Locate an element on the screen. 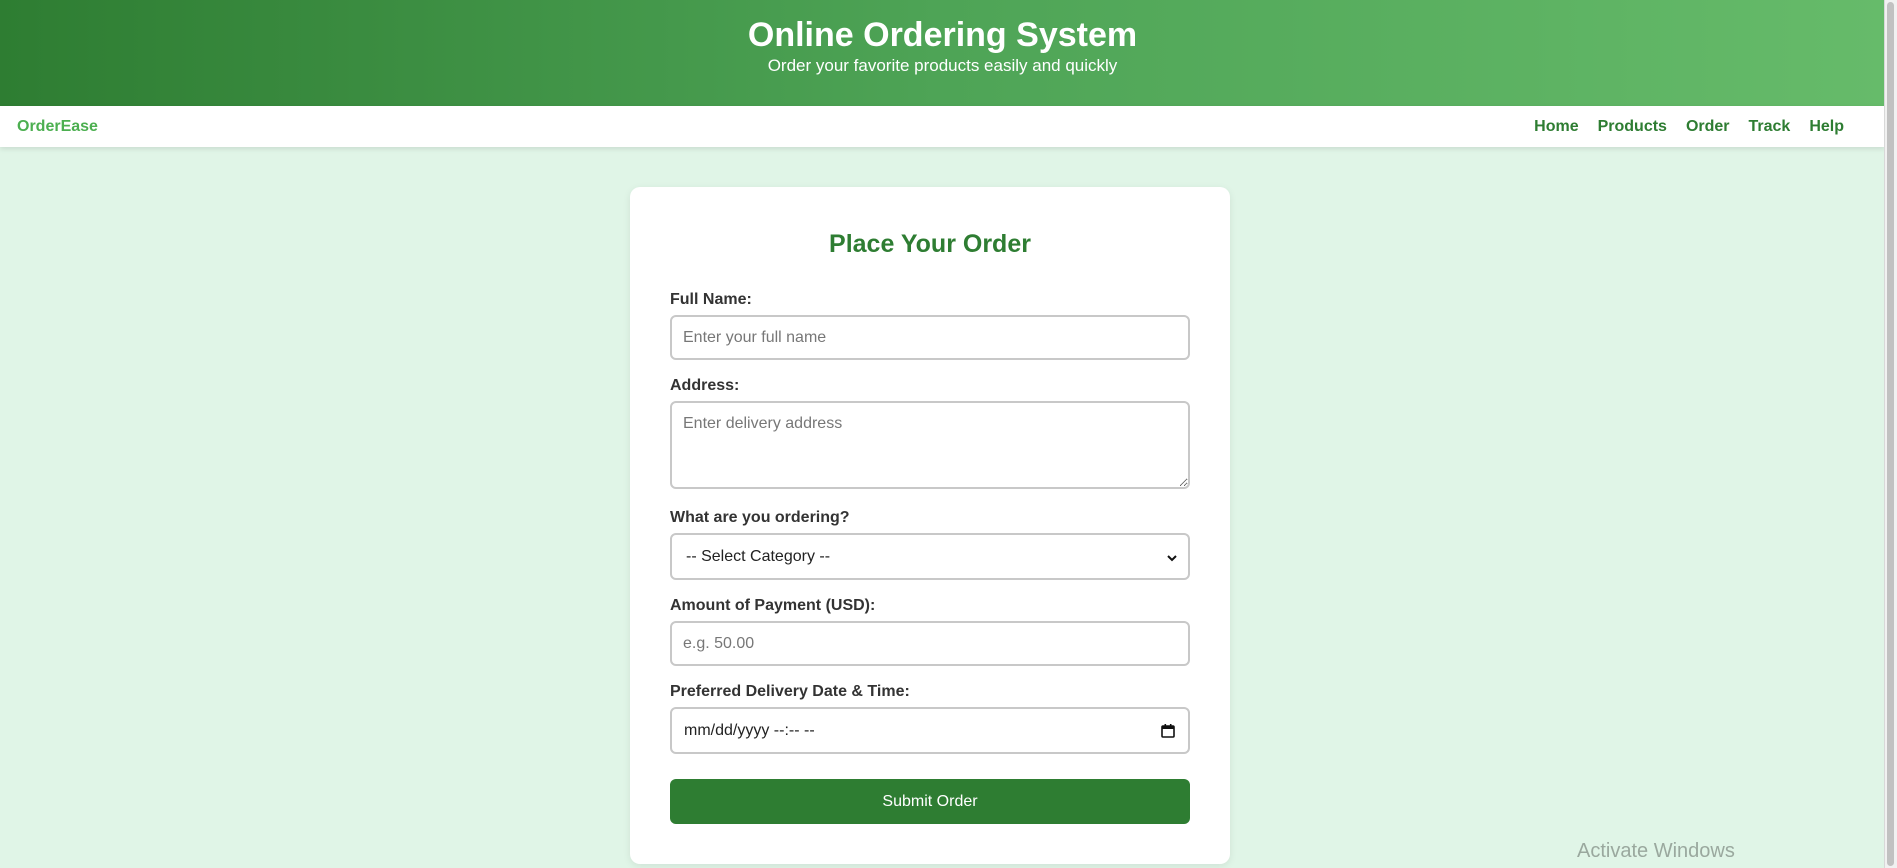  amount-input is located at coordinates (930, 643).